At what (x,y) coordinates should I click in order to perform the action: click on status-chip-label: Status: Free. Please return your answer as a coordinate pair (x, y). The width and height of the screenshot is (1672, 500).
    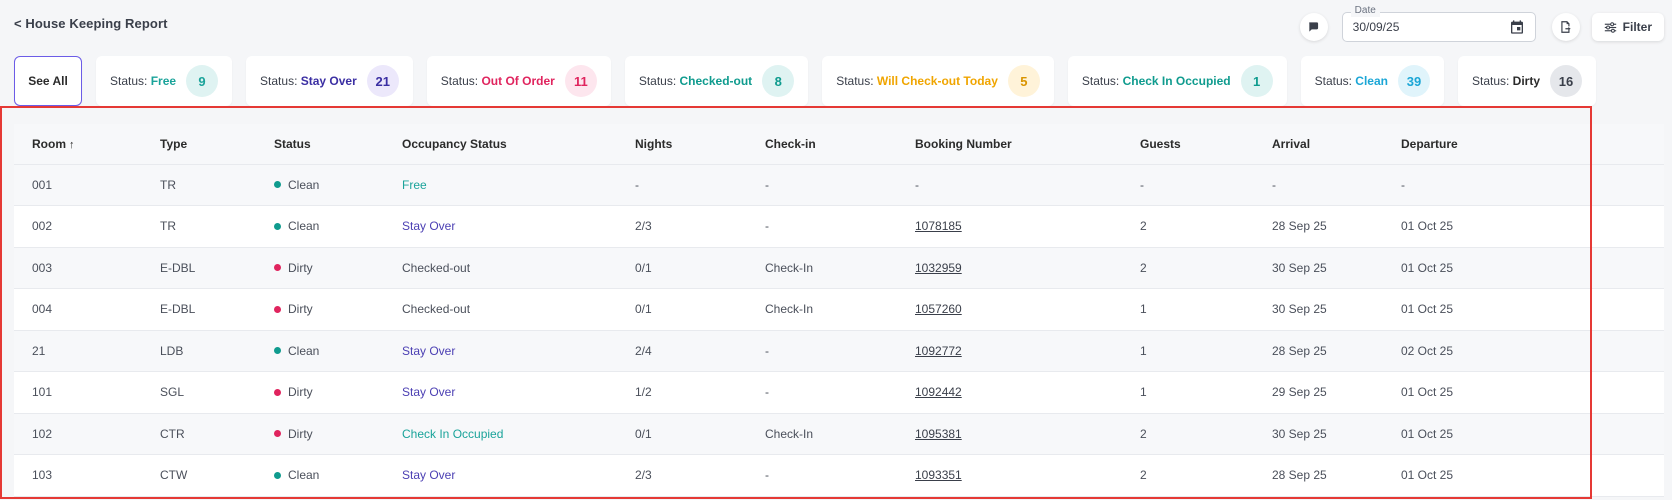
    Looking at the image, I should click on (143, 81).